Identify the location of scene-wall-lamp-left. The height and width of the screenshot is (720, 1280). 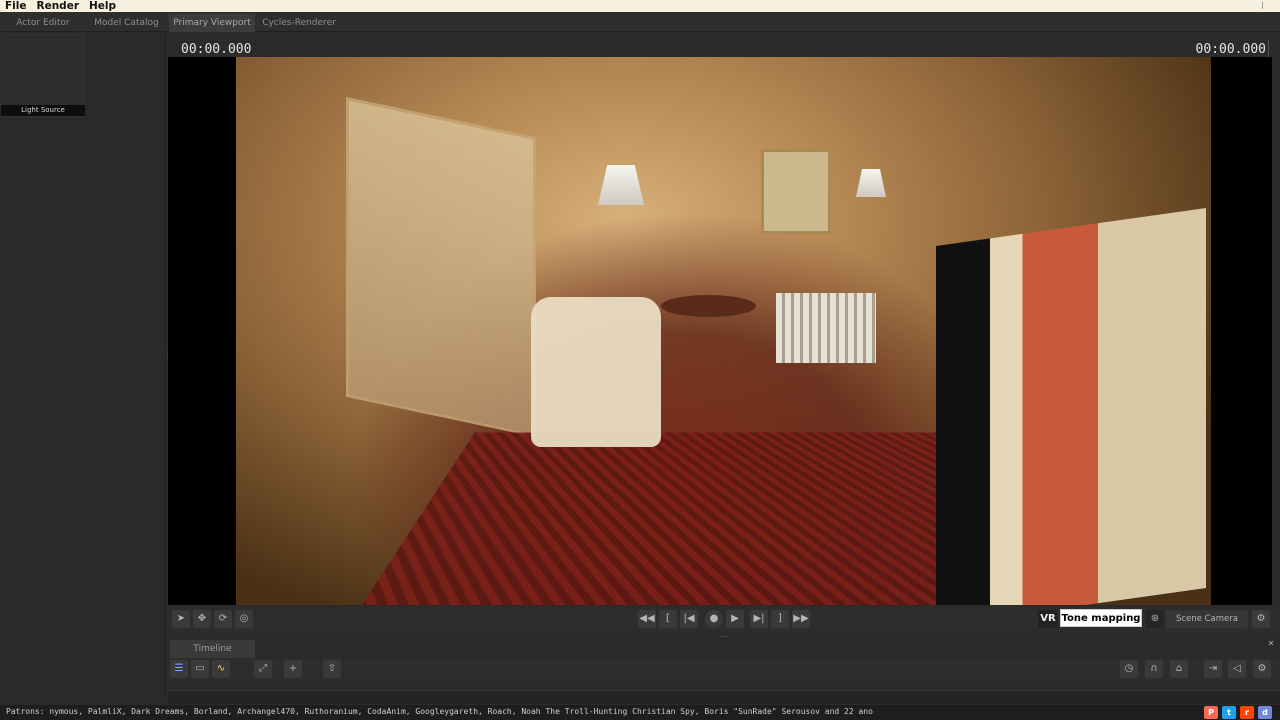
(621, 185).